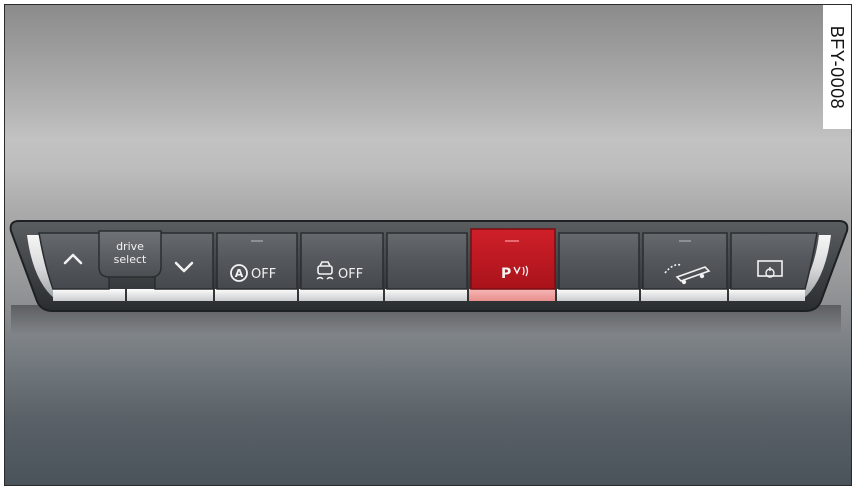 This screenshot has width=858, height=490. I want to click on esc-off-label: OFF, so click(350, 274).